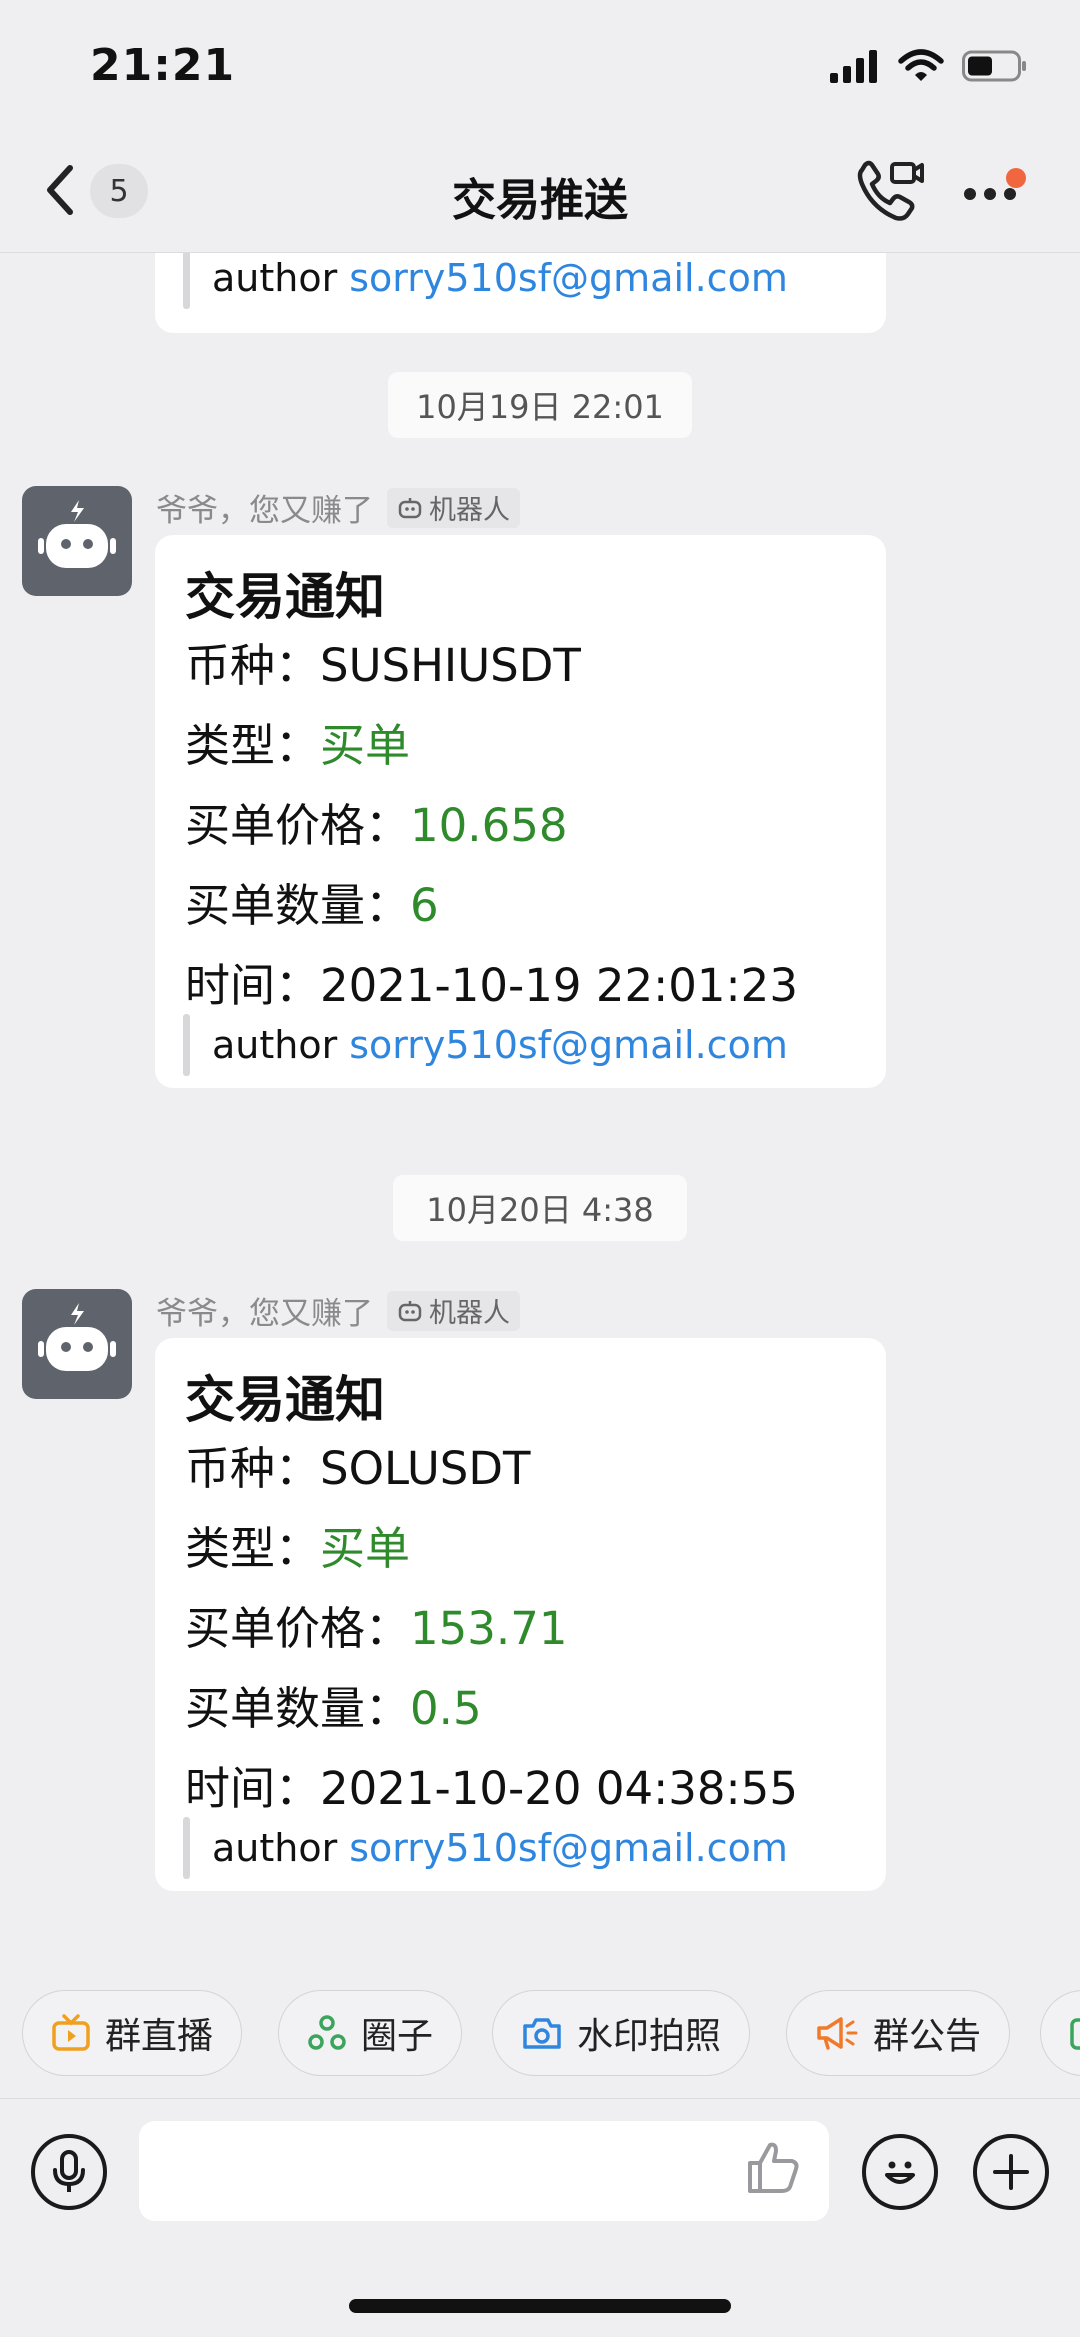 This screenshot has width=1080, height=2337. Describe the element at coordinates (333, 1708) in the screenshot. I see `quantity-row: 买单数量：0.5` at that location.